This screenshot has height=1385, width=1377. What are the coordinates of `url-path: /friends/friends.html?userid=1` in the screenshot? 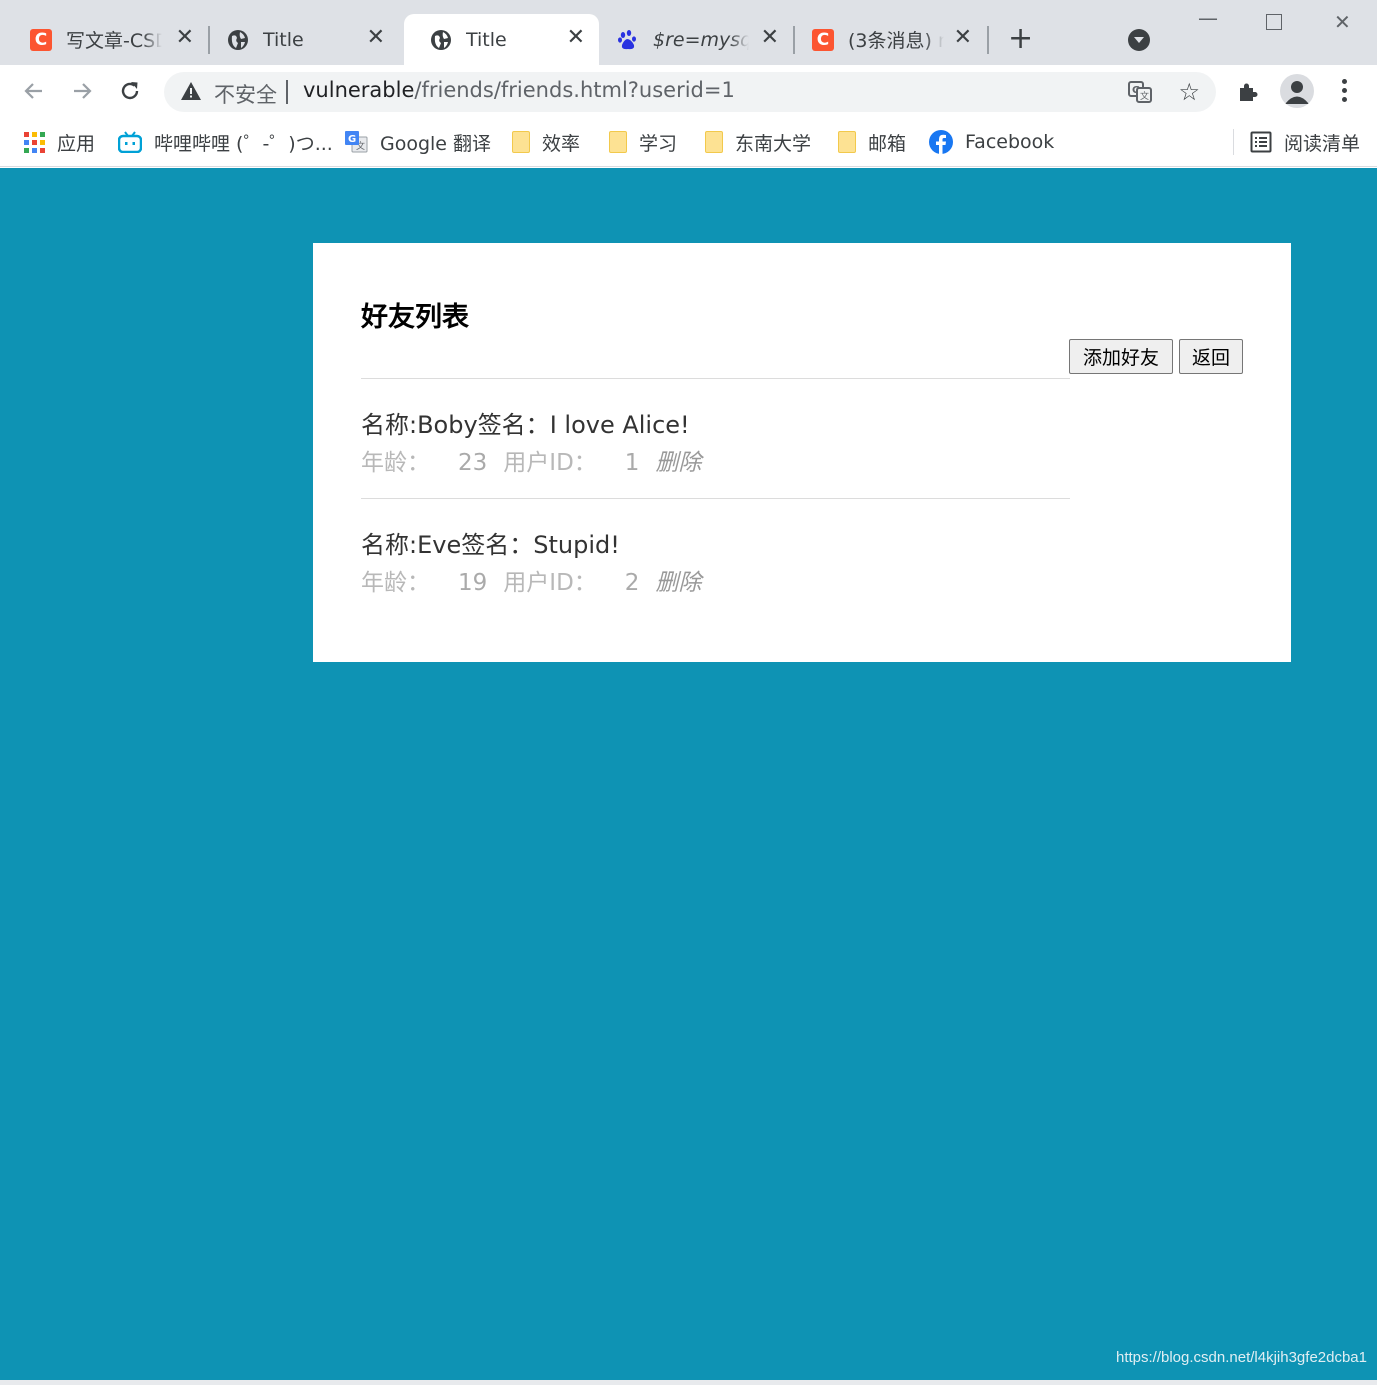 It's located at (574, 90).